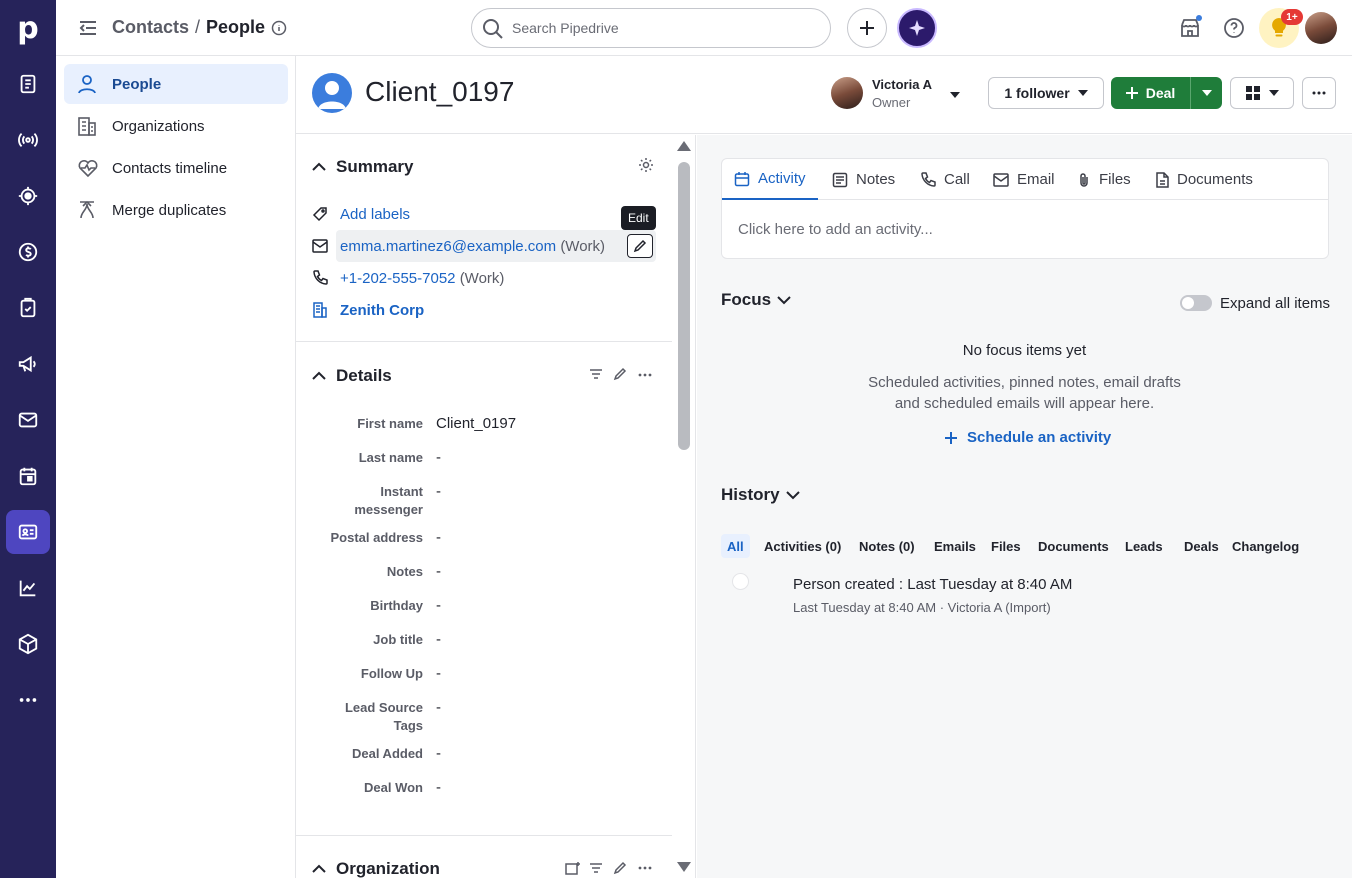 This screenshot has height=878, width=1352. What do you see at coordinates (199, 27) in the screenshot?
I see `breadcrumb: Contacts / People` at bounding box center [199, 27].